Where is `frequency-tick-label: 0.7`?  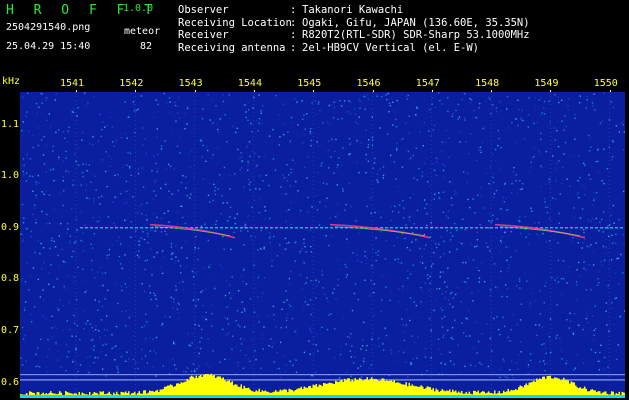
frequency-tick-label: 0.7 is located at coordinates (10, 330).